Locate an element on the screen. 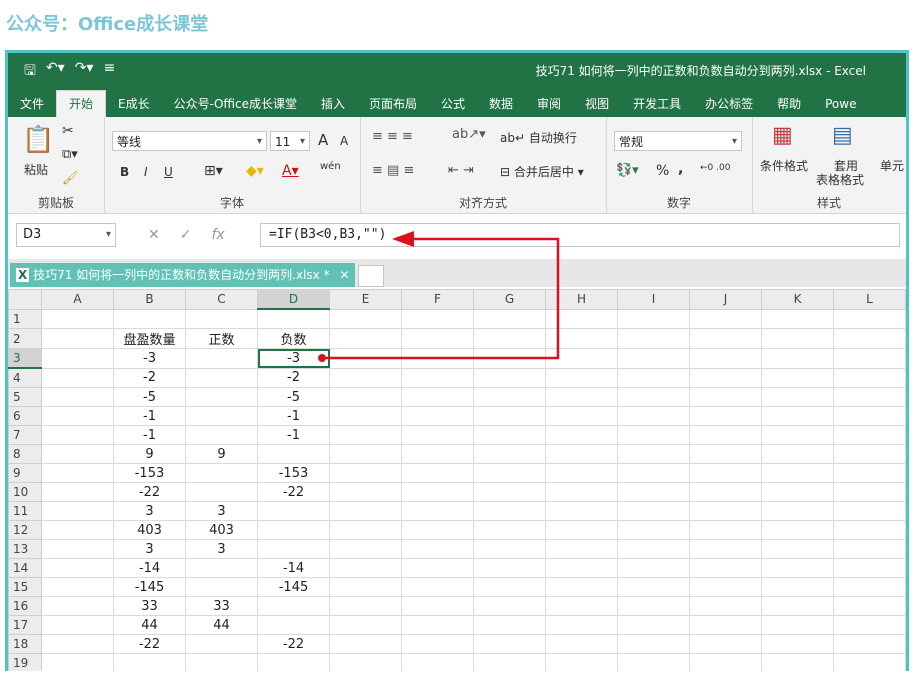  cell-a3 is located at coordinates (77, 358).